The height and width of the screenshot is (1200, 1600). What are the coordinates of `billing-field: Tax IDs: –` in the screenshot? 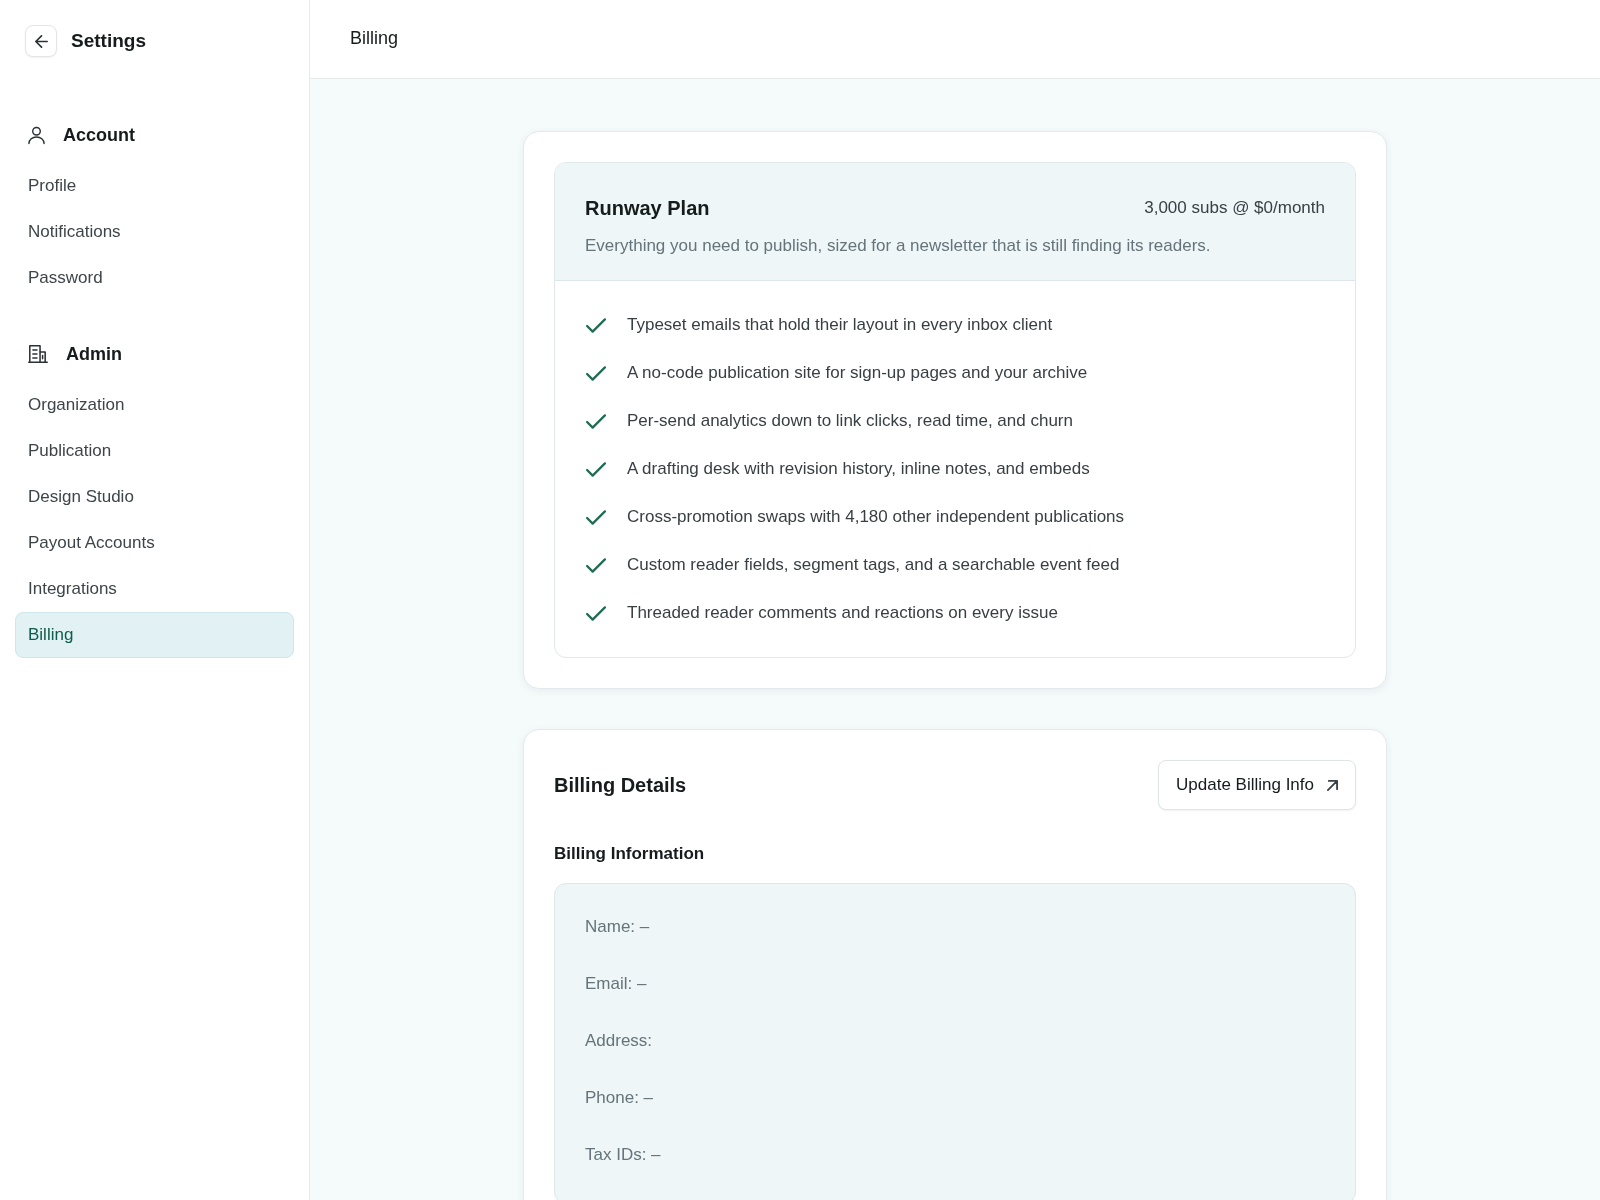 It's located at (623, 1154).